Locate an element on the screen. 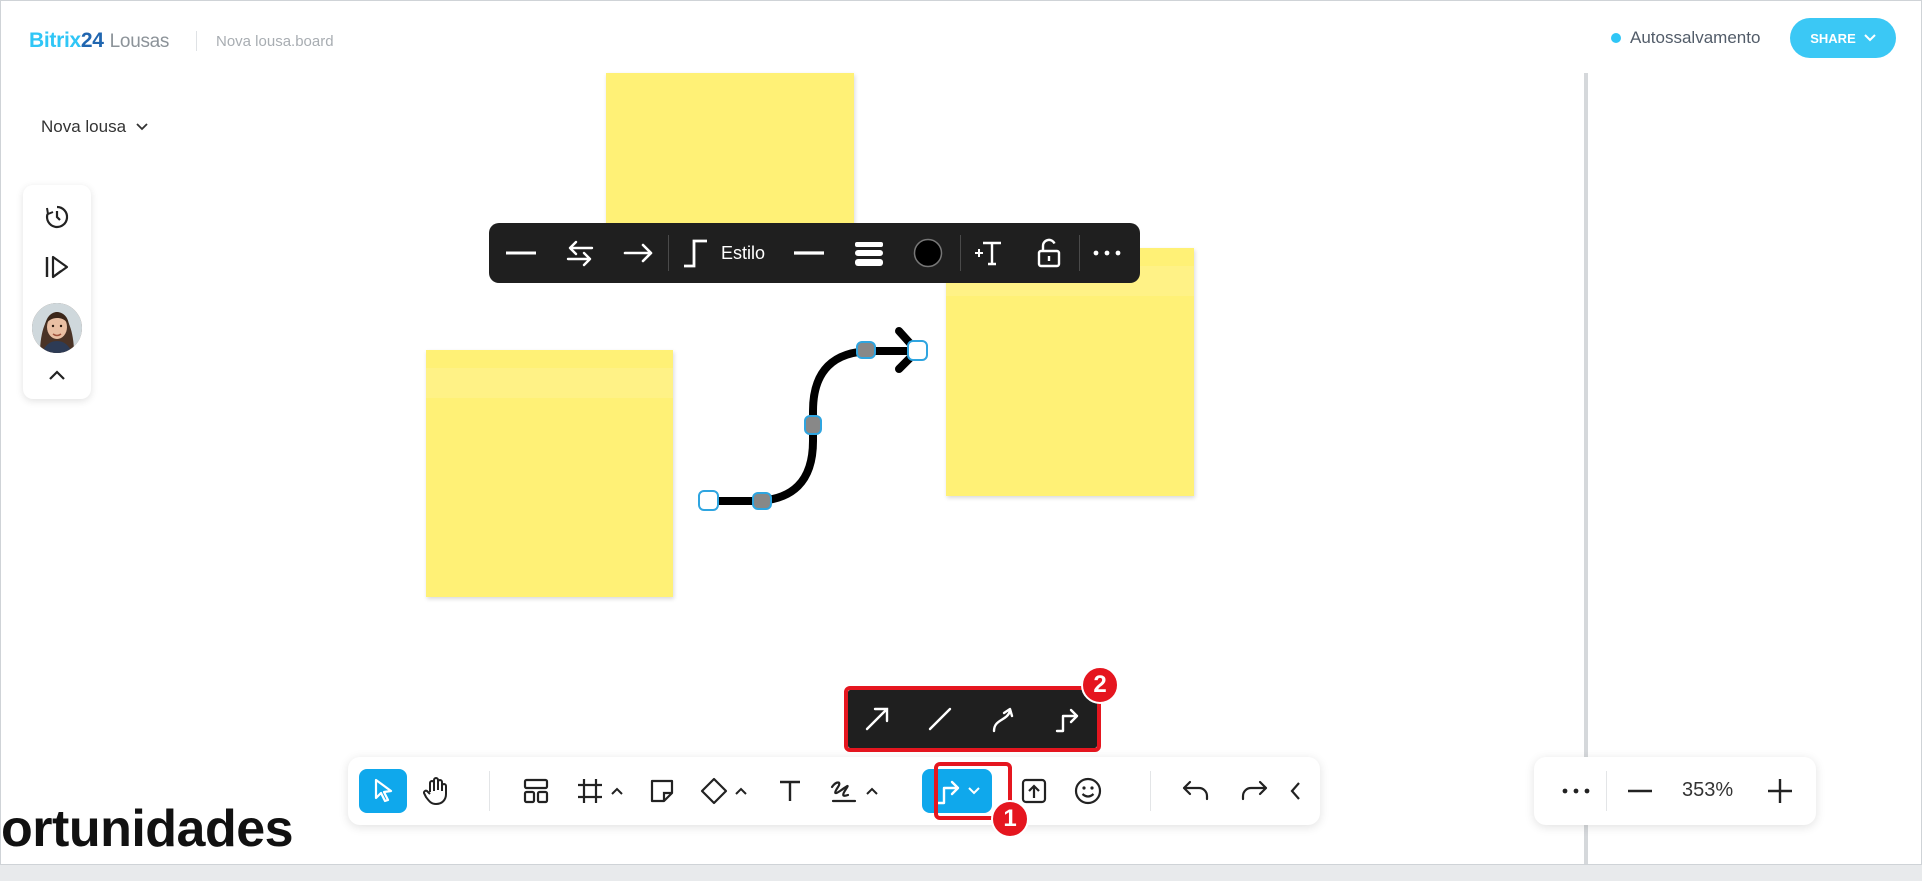 The height and width of the screenshot is (881, 1922). line-start-none-icon is located at coordinates (521, 253).